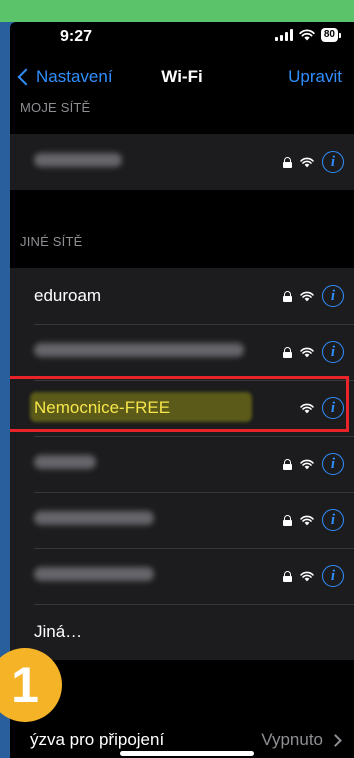 The width and height of the screenshot is (354, 758). I want to click on status-bar: 9:27 80, so click(182, 42).